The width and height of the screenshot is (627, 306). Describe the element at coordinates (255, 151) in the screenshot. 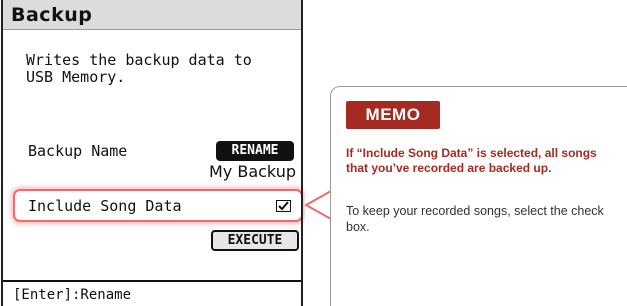

I see `rename-button: RENAME` at that location.